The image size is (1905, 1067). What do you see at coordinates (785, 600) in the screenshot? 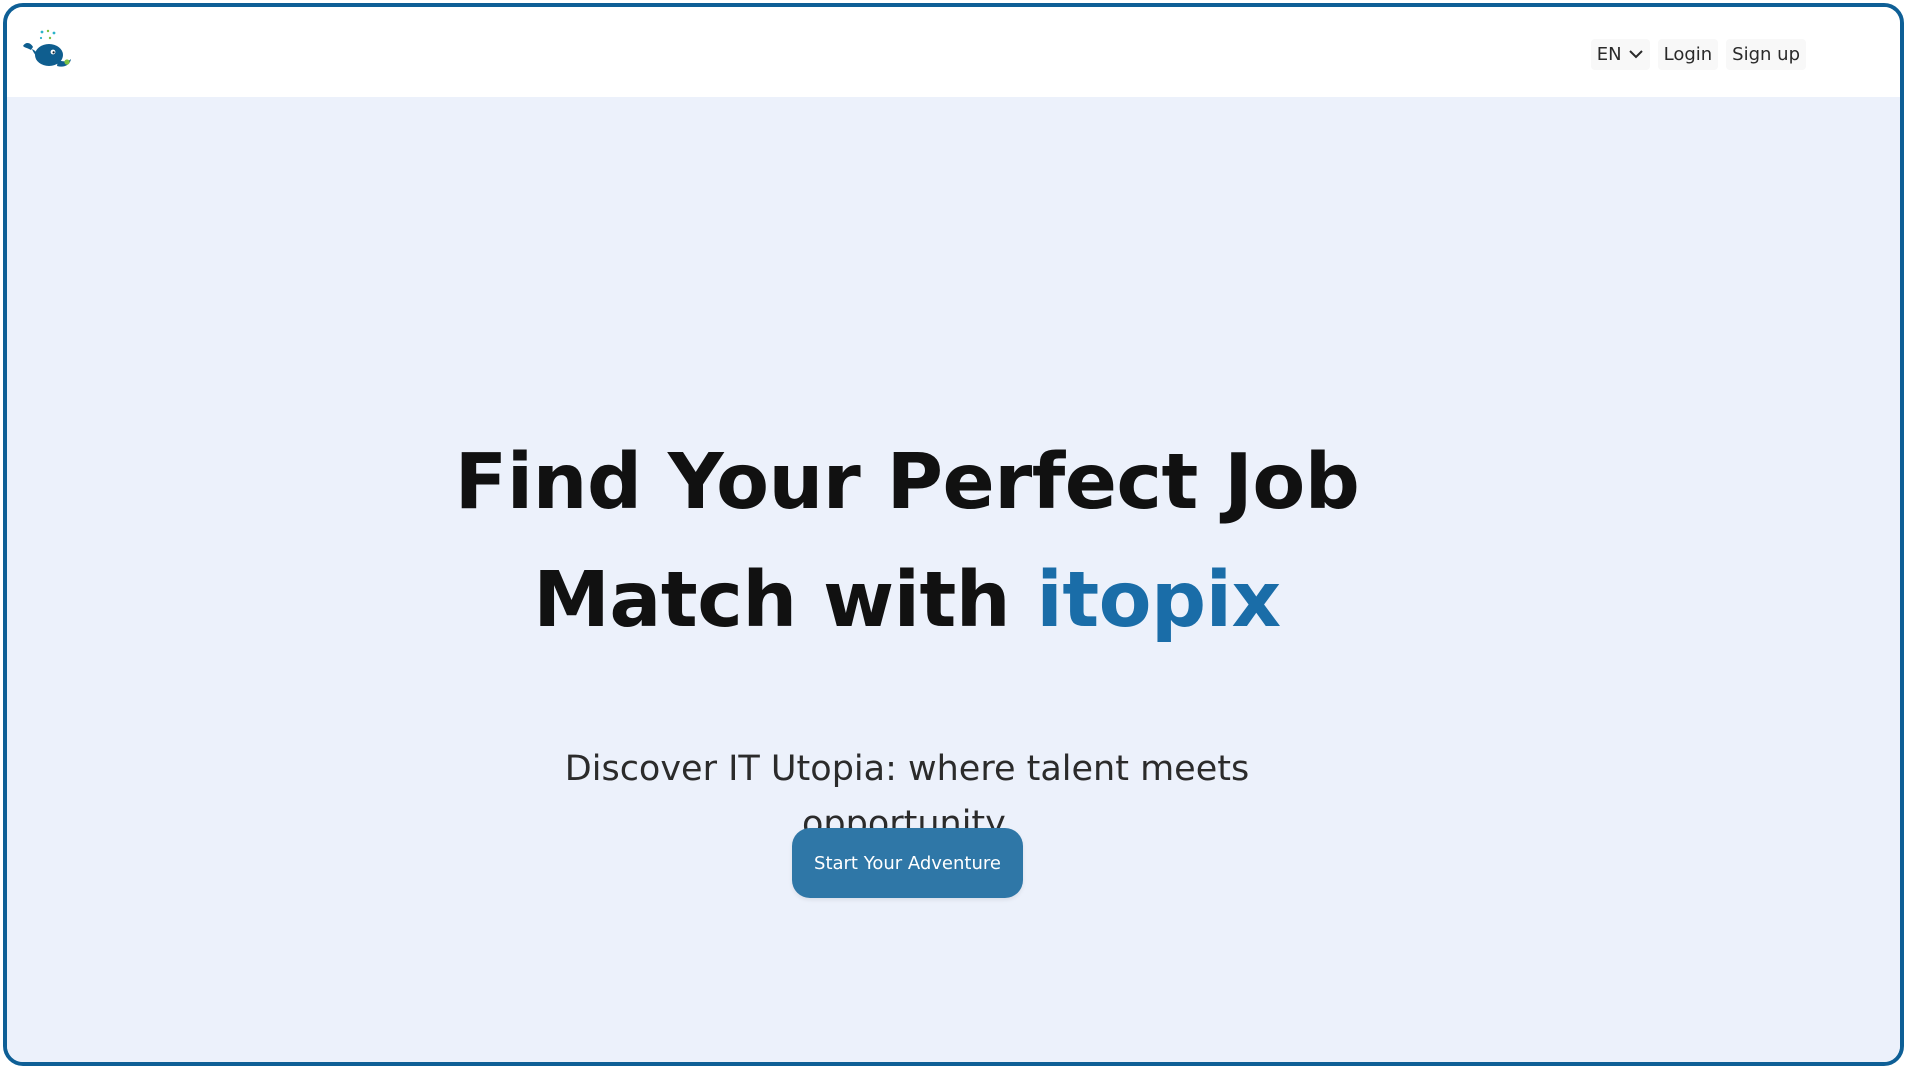
I see `headline-line-2-prefix: Match with` at bounding box center [785, 600].